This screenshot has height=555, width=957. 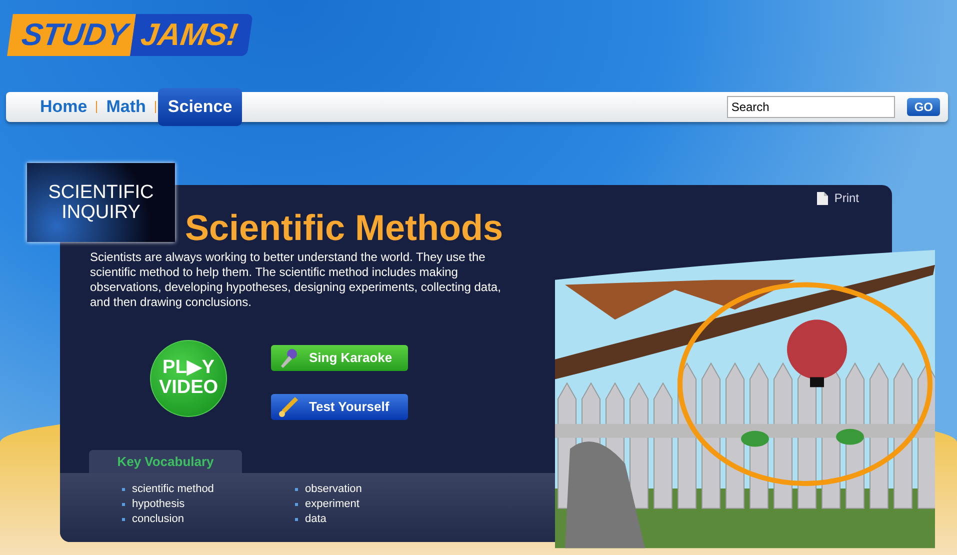 I want to click on vocabulary-term: experiment, so click(x=332, y=504).